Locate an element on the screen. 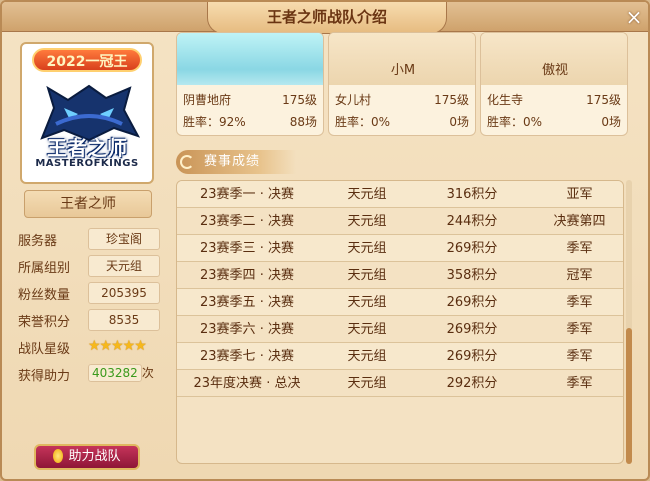  games-played: 88场 is located at coordinates (303, 122).